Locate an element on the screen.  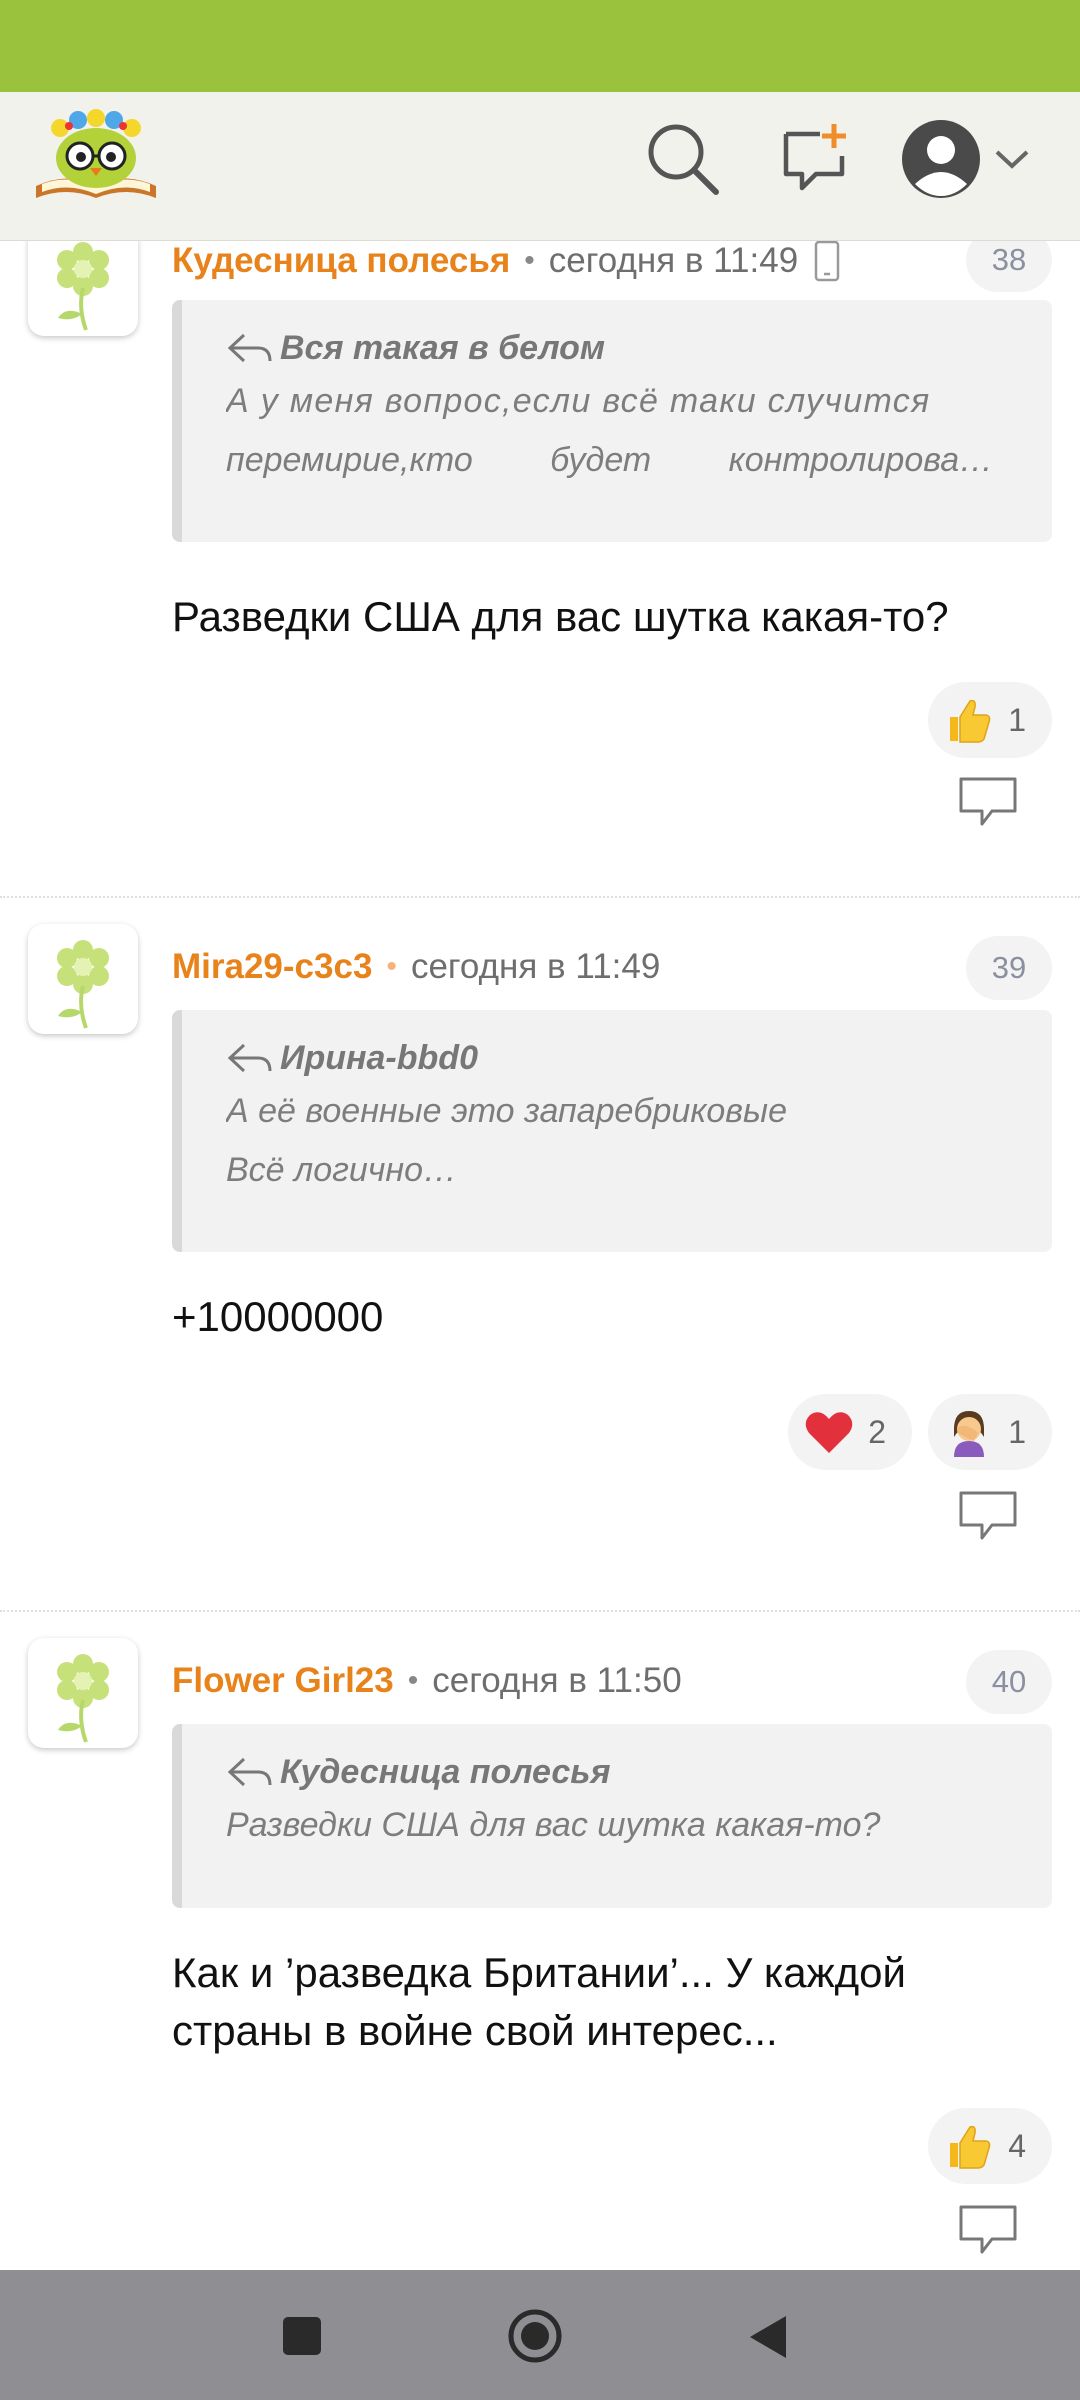
new-message-icon is located at coordinates (816, 158).